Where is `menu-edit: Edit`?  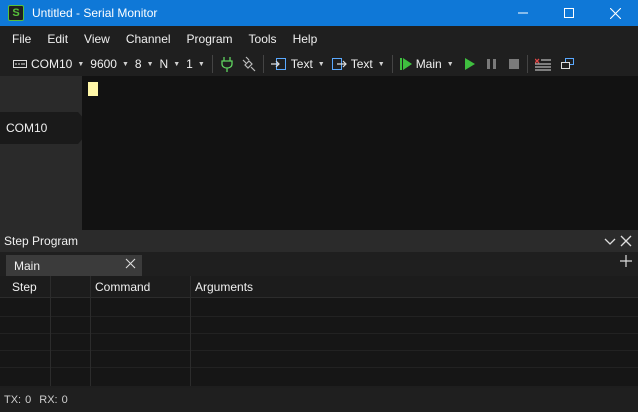 menu-edit: Edit is located at coordinates (57, 39).